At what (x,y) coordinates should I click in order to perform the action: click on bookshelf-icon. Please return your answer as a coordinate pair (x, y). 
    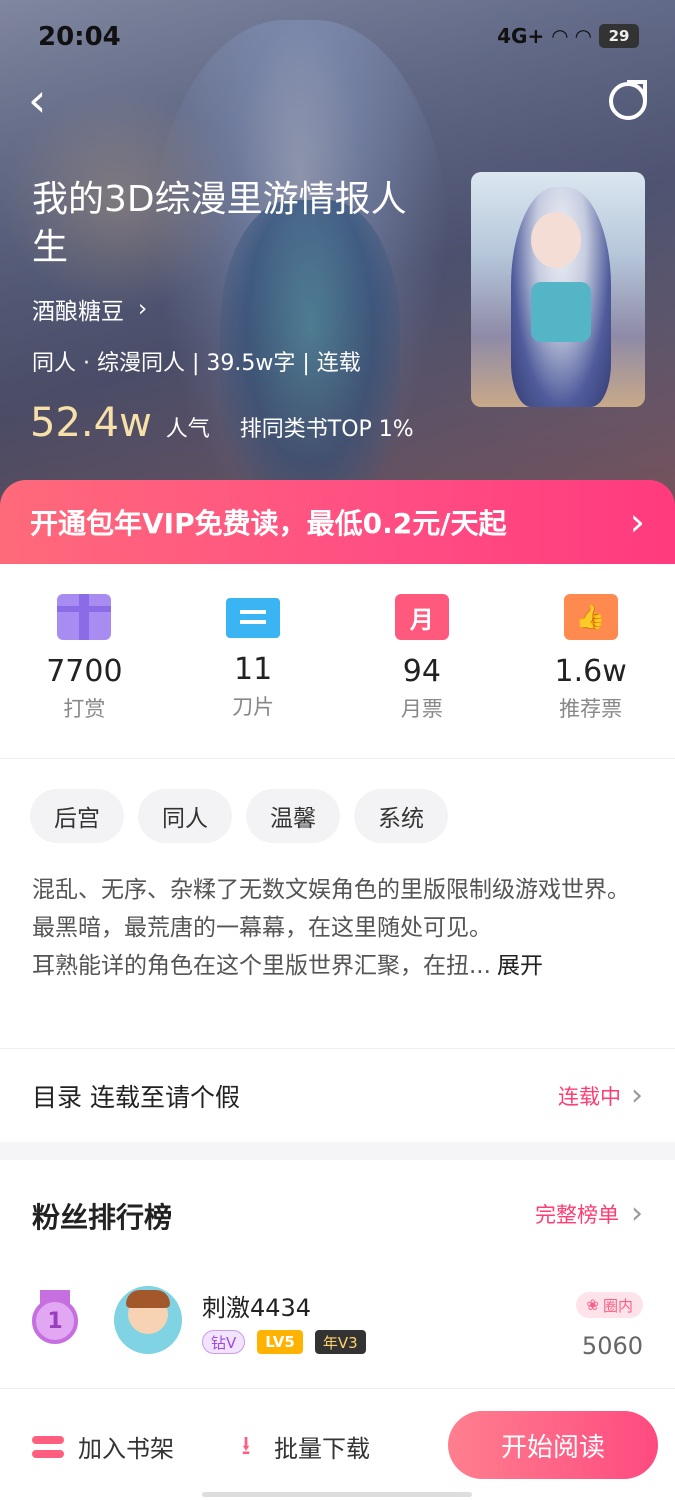
    Looking at the image, I should click on (48, 1447).